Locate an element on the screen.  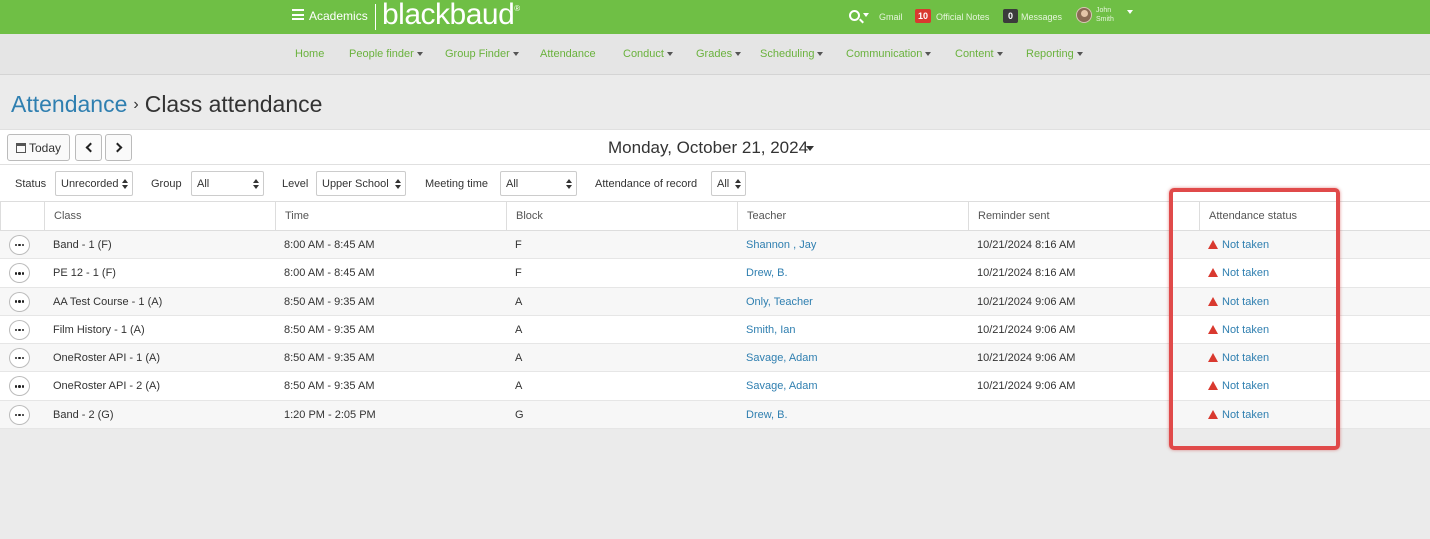
nav-conduct: Conduct is located at coordinates (648, 54).